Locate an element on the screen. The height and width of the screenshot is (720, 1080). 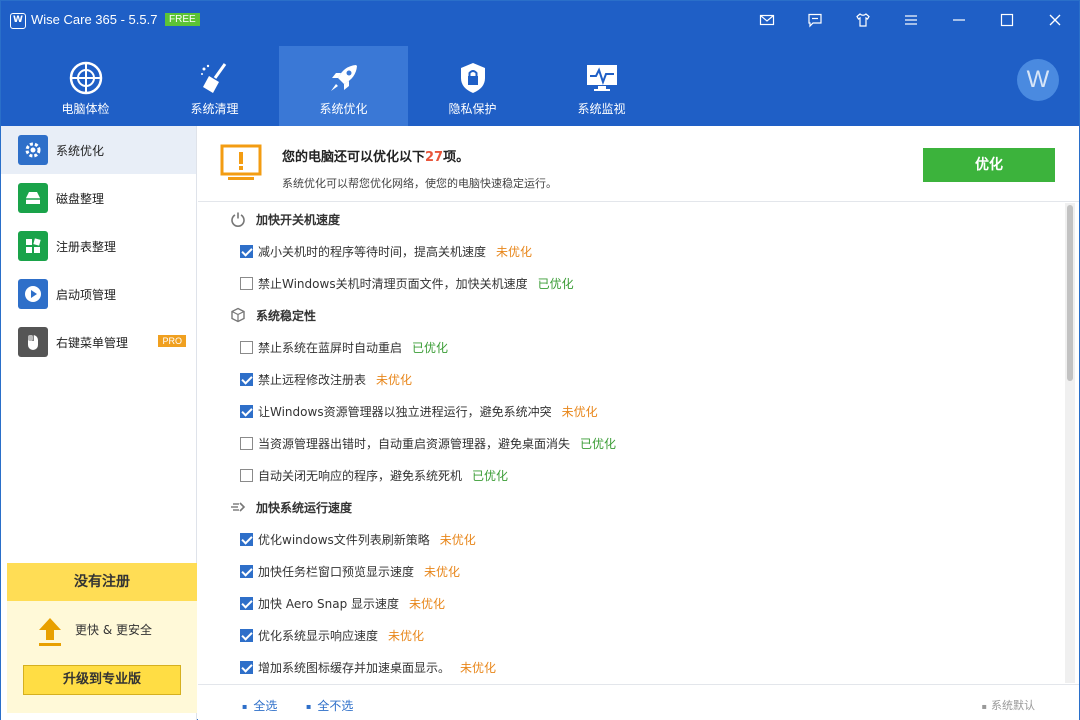
chat-icon is located at coordinates (815, 20).